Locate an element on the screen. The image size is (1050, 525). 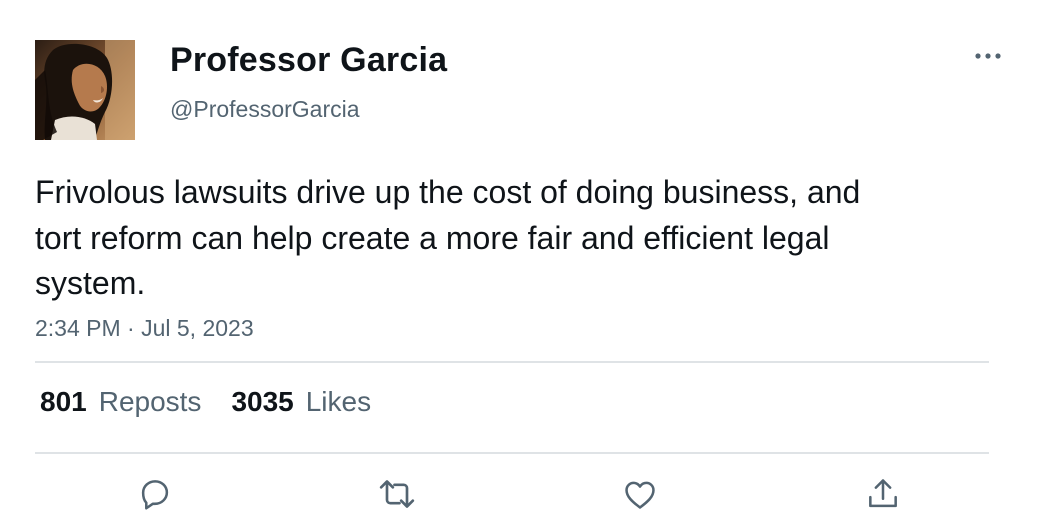
repost-icon is located at coordinates (397, 494).